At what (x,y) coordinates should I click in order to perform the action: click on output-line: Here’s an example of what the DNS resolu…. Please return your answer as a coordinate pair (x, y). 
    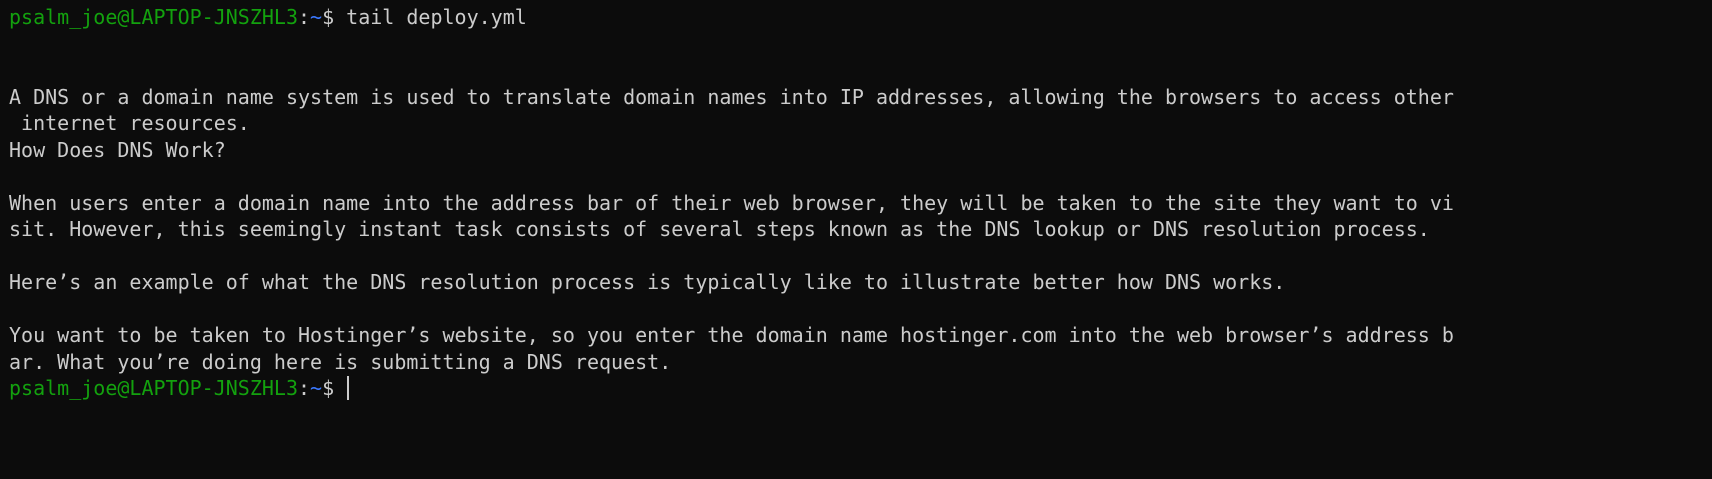
    Looking at the image, I should click on (647, 282).